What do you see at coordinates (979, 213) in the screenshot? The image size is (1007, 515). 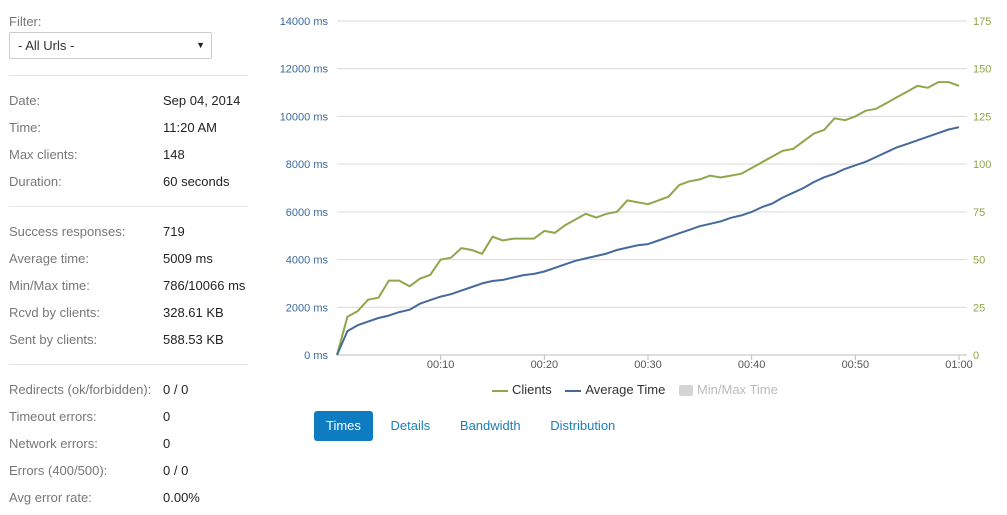 I see `y-right-tick-label: 75` at bounding box center [979, 213].